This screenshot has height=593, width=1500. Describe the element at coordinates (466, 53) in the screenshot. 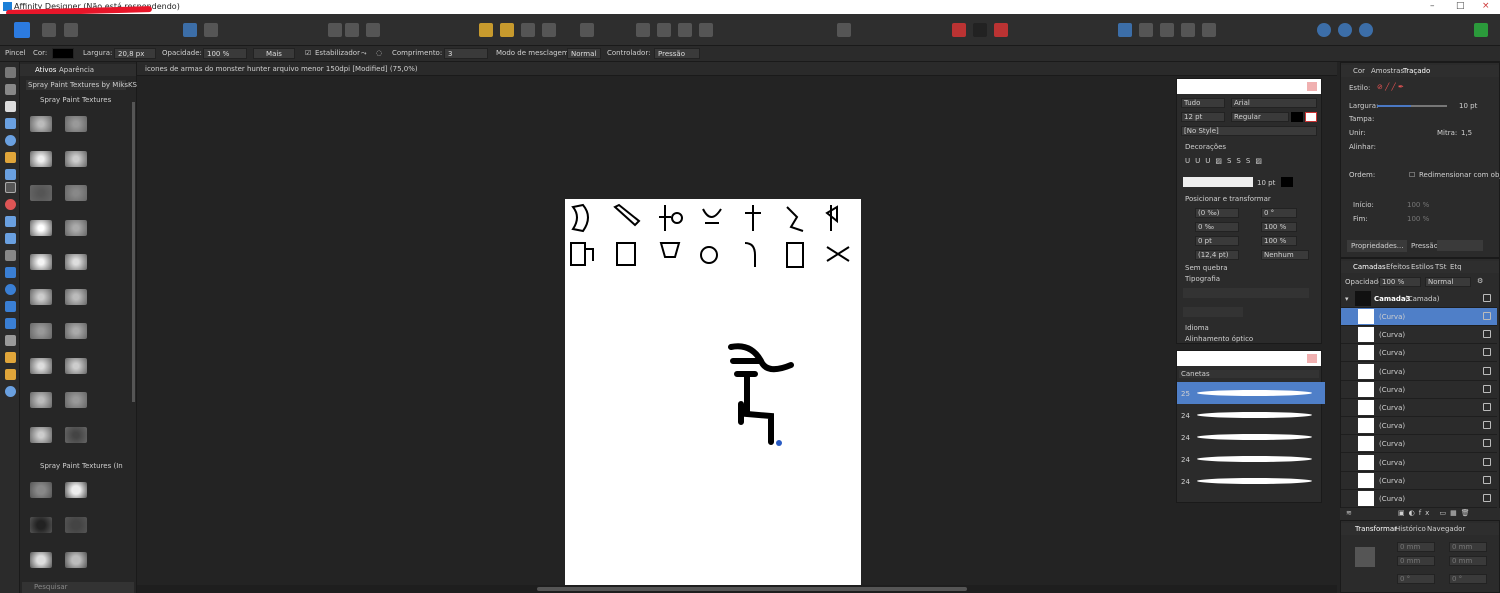

I see `length-field: 3` at that location.